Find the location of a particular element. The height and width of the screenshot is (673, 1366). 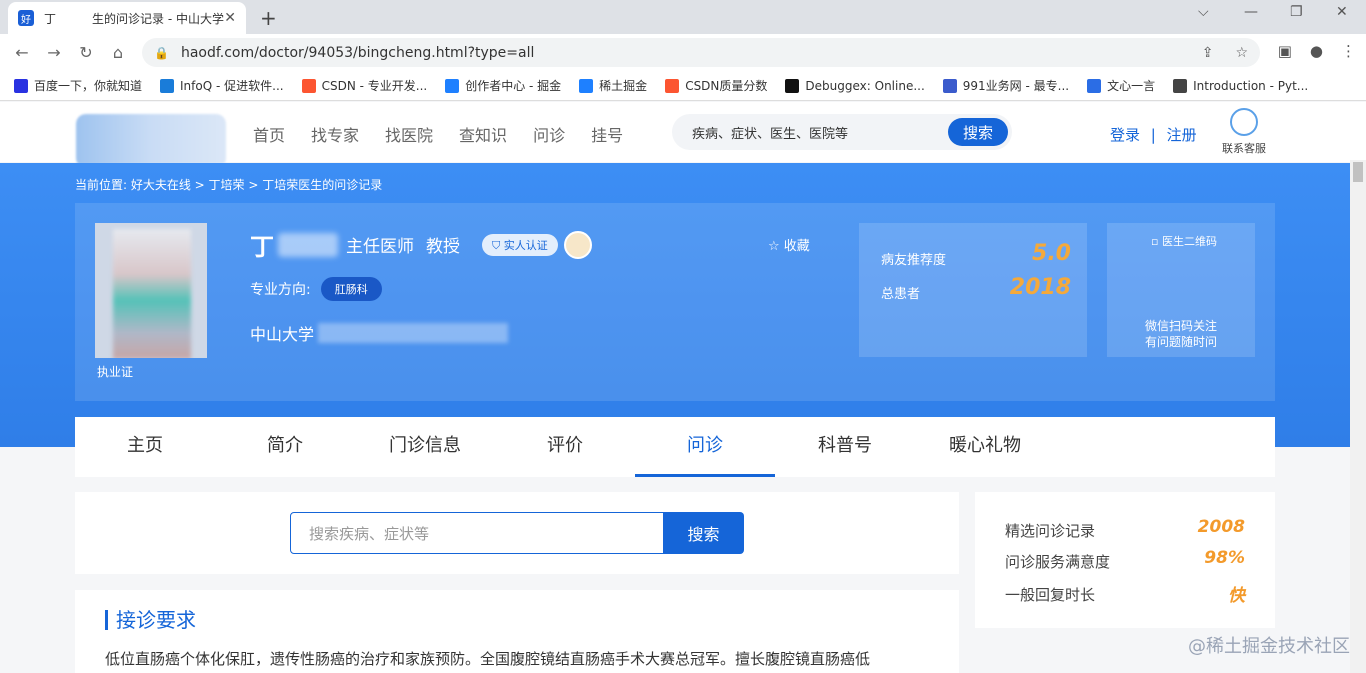

register-link: 注册 is located at coordinates (1182, 135).